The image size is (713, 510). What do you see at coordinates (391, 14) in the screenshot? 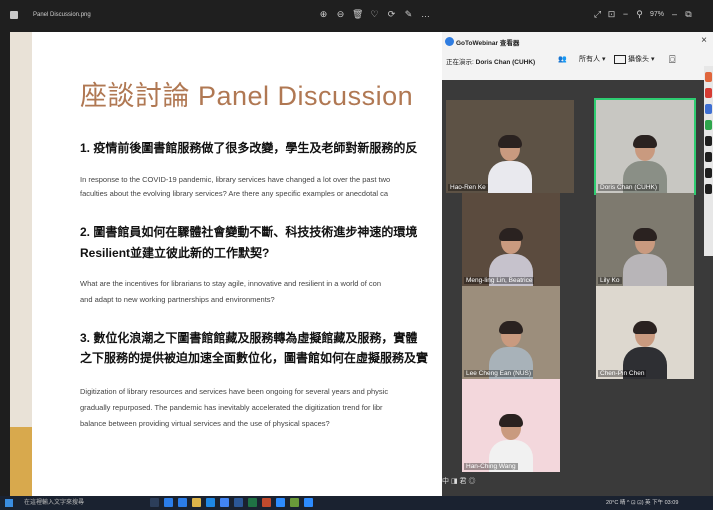
I see `rotate-icon: ⟳` at bounding box center [391, 14].